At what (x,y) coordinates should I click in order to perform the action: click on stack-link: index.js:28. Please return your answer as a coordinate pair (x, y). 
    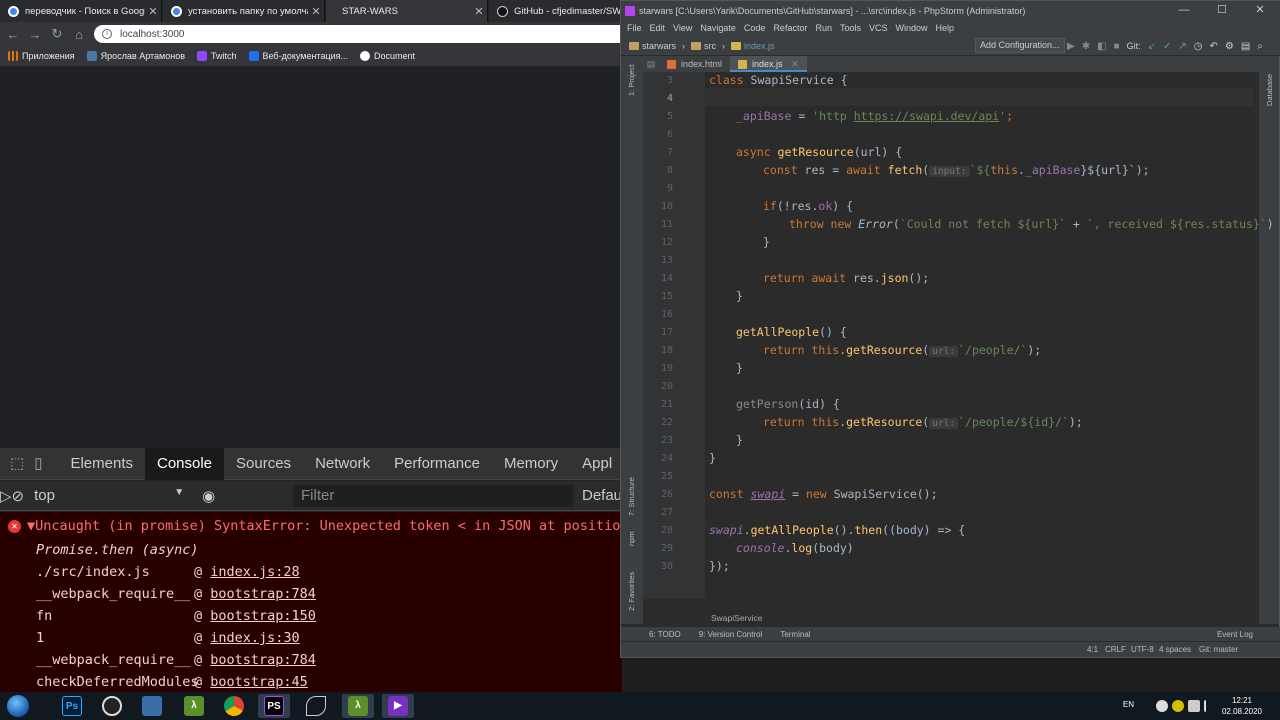
    Looking at the image, I should click on (254, 572).